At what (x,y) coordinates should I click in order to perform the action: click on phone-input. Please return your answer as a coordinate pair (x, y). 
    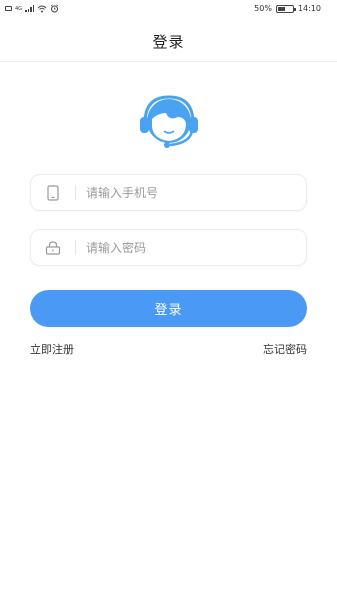
    Looking at the image, I should click on (191, 192).